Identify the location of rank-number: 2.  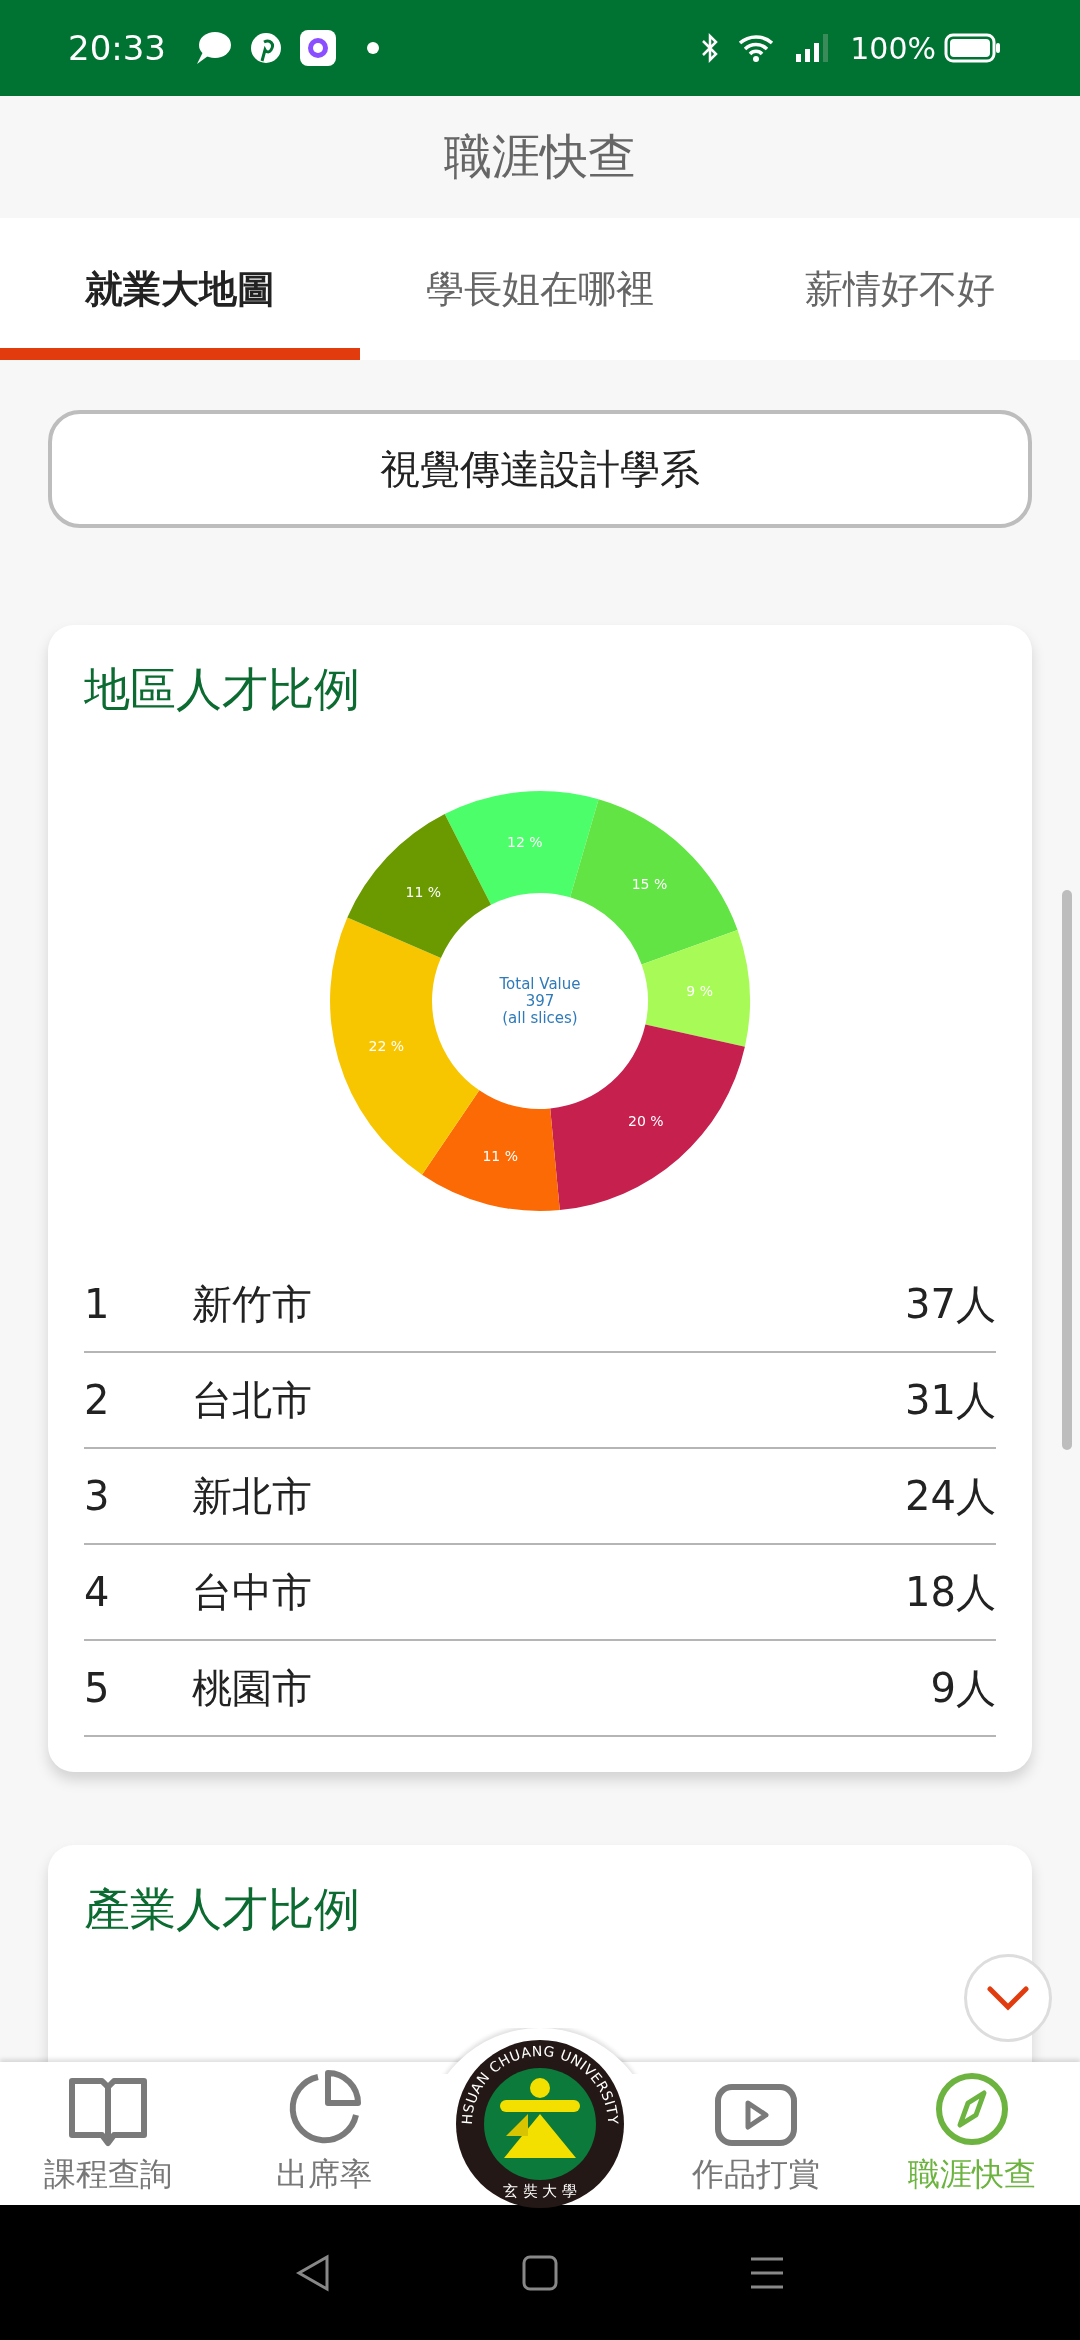
(97, 1400).